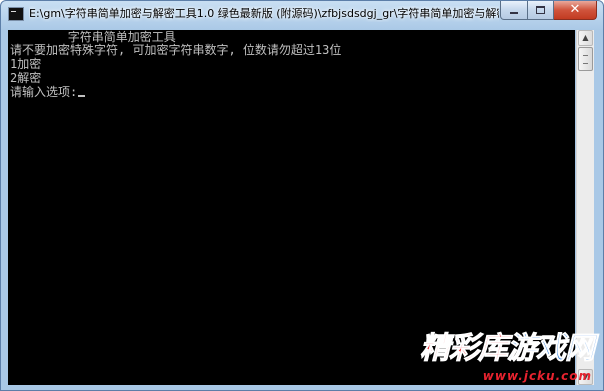  I want to click on site-watermark: 精彩库游戏网 www.jcku.com, so click(495, 359).